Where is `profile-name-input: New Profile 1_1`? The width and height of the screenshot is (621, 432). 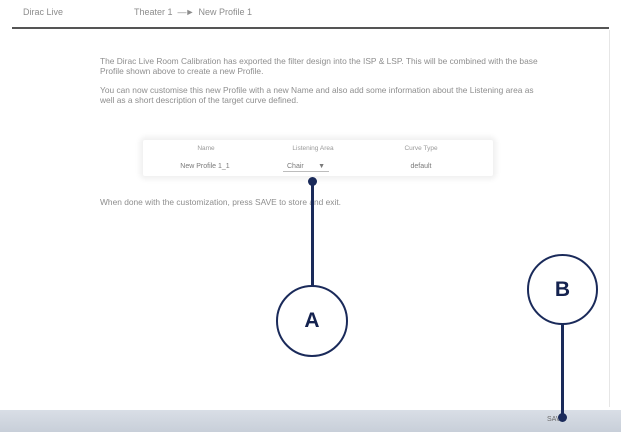 profile-name-input: New Profile 1_1 is located at coordinates (205, 167).